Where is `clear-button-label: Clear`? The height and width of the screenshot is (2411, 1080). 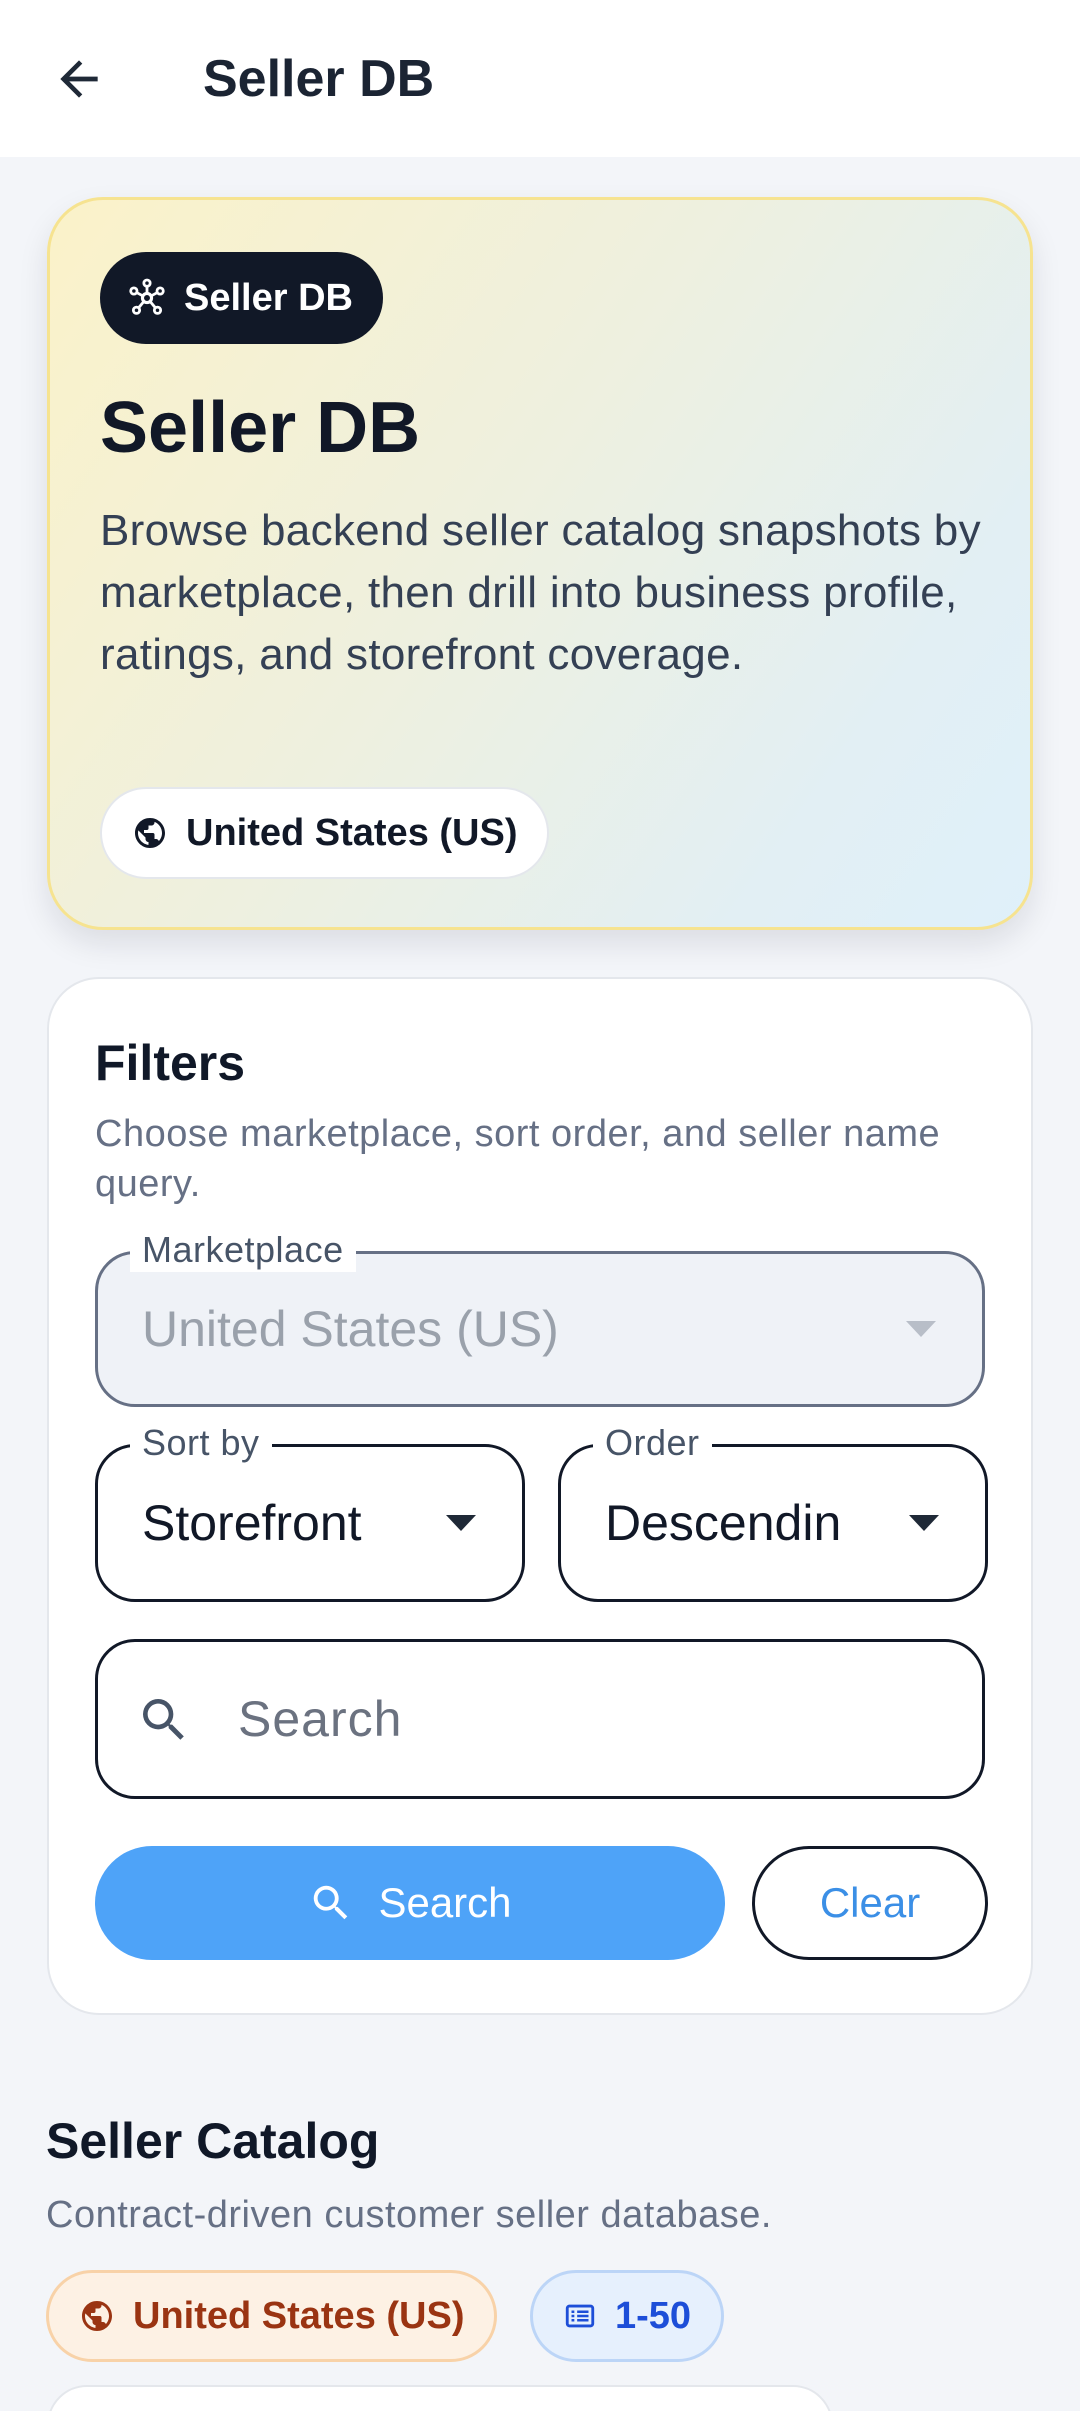
clear-button-label: Clear is located at coordinates (870, 1902).